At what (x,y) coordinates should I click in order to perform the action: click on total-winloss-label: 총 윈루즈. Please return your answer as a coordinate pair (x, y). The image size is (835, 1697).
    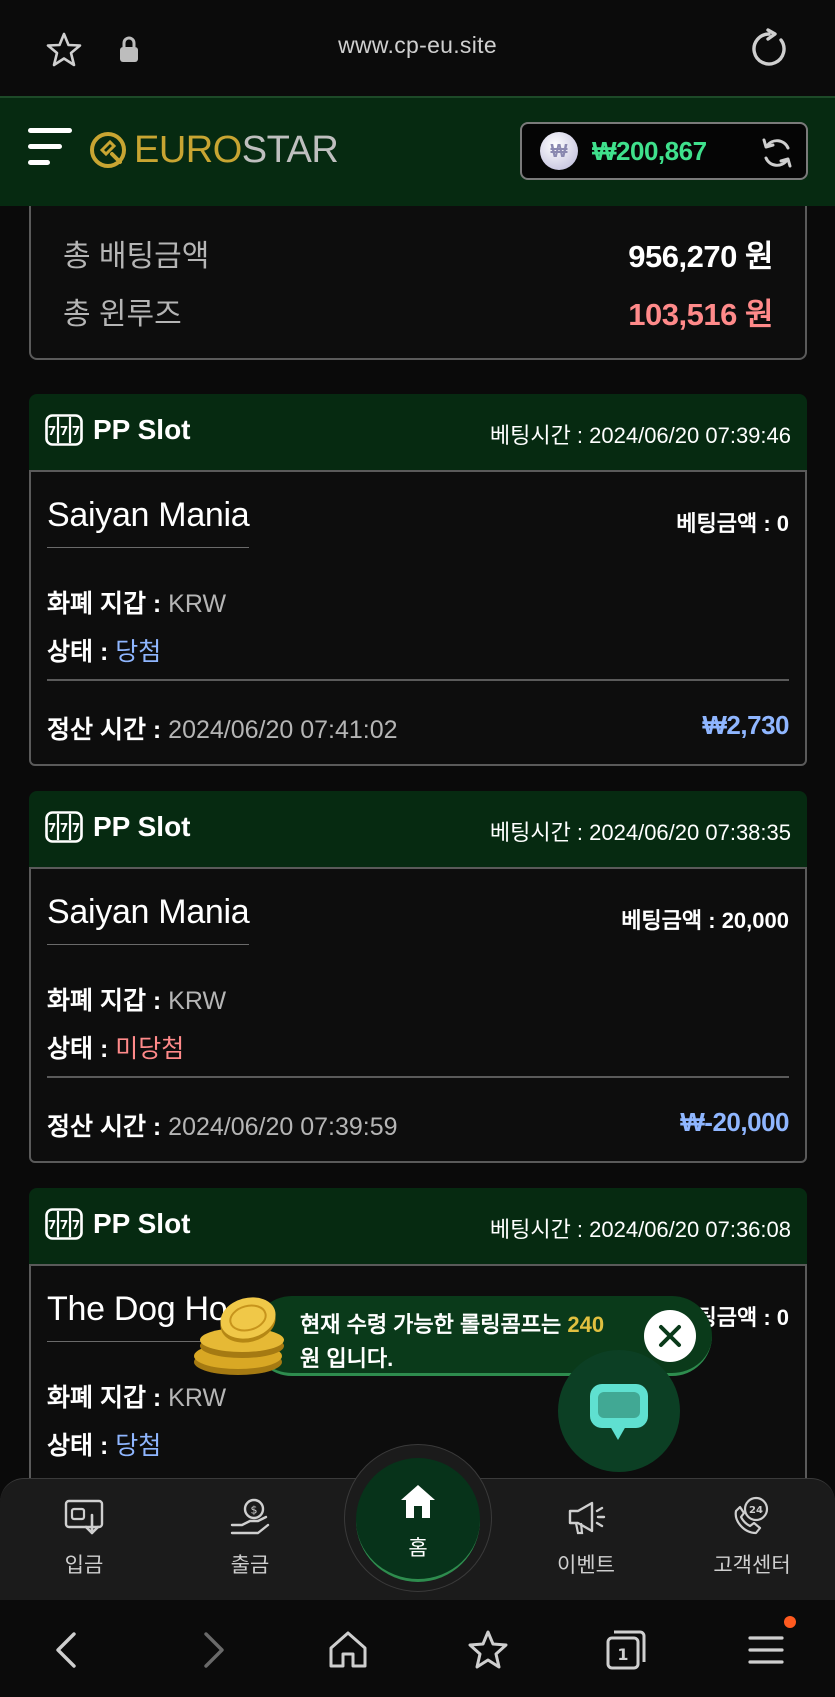
    Looking at the image, I should click on (122, 314).